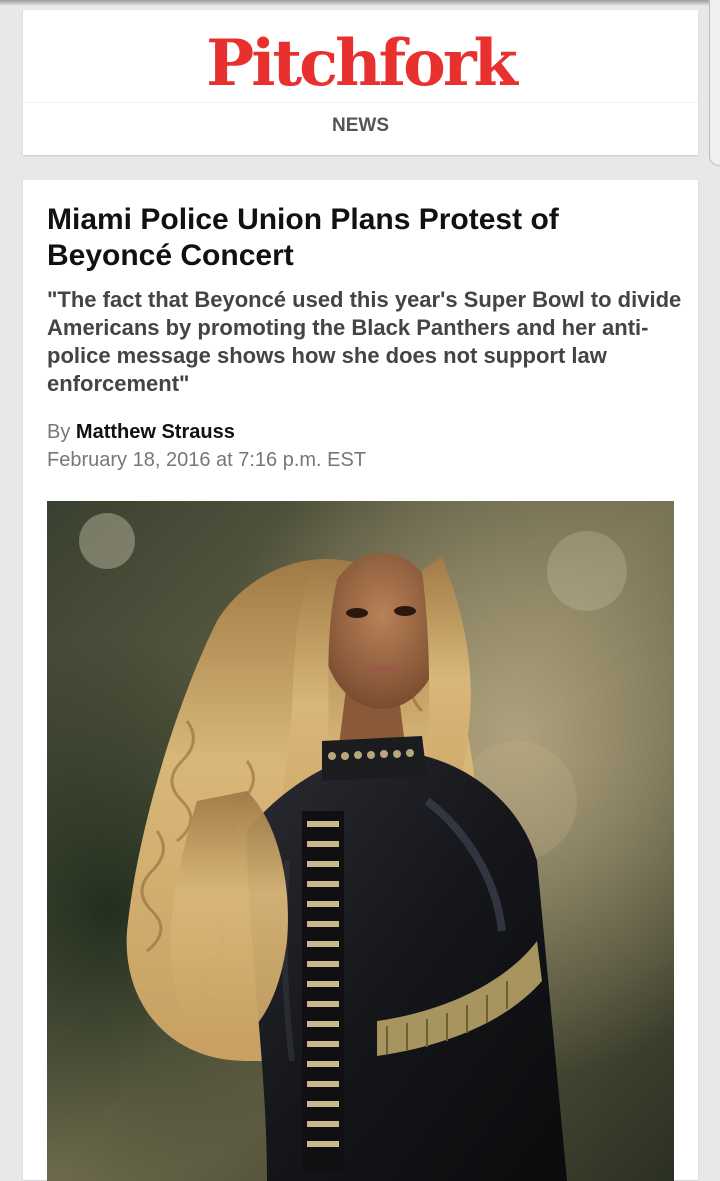 The height and width of the screenshot is (1181, 720). I want to click on scroll-edge, so click(714, 83).